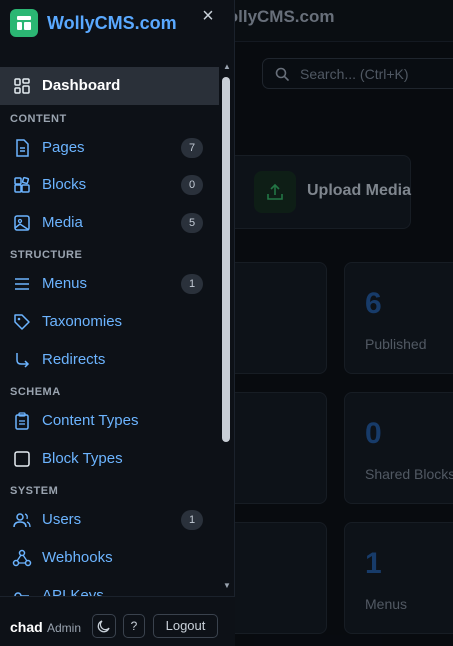  Describe the element at coordinates (192, 148) in the screenshot. I see `count-badge: 7` at that location.